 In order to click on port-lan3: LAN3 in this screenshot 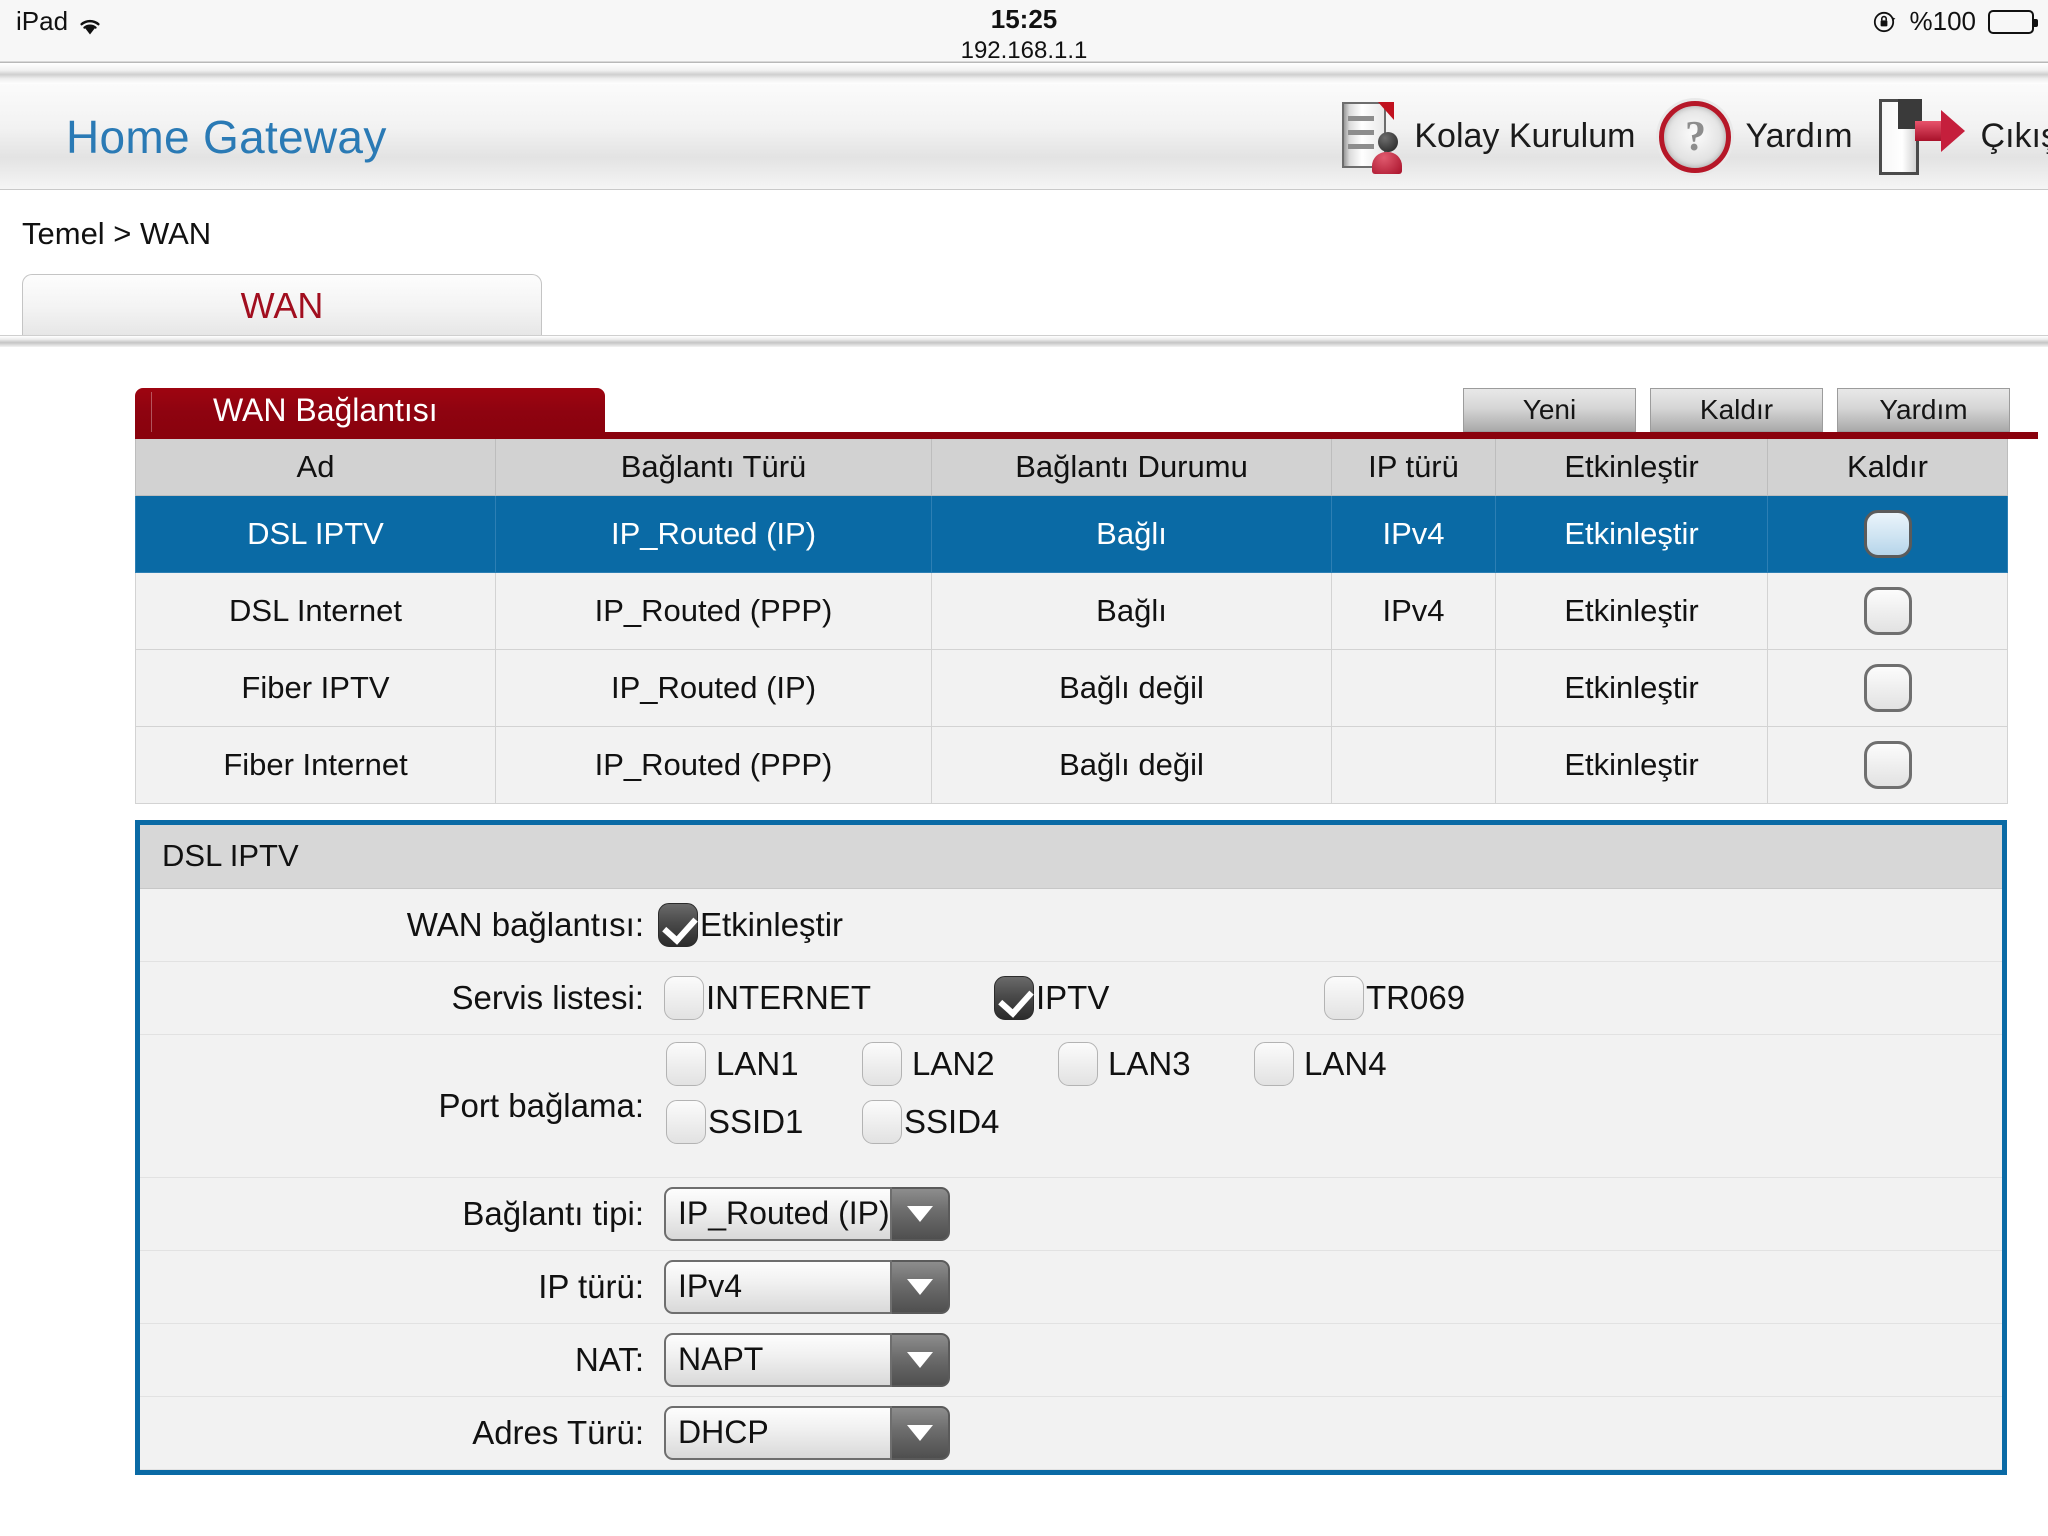, I will do `click(1156, 1063)`.